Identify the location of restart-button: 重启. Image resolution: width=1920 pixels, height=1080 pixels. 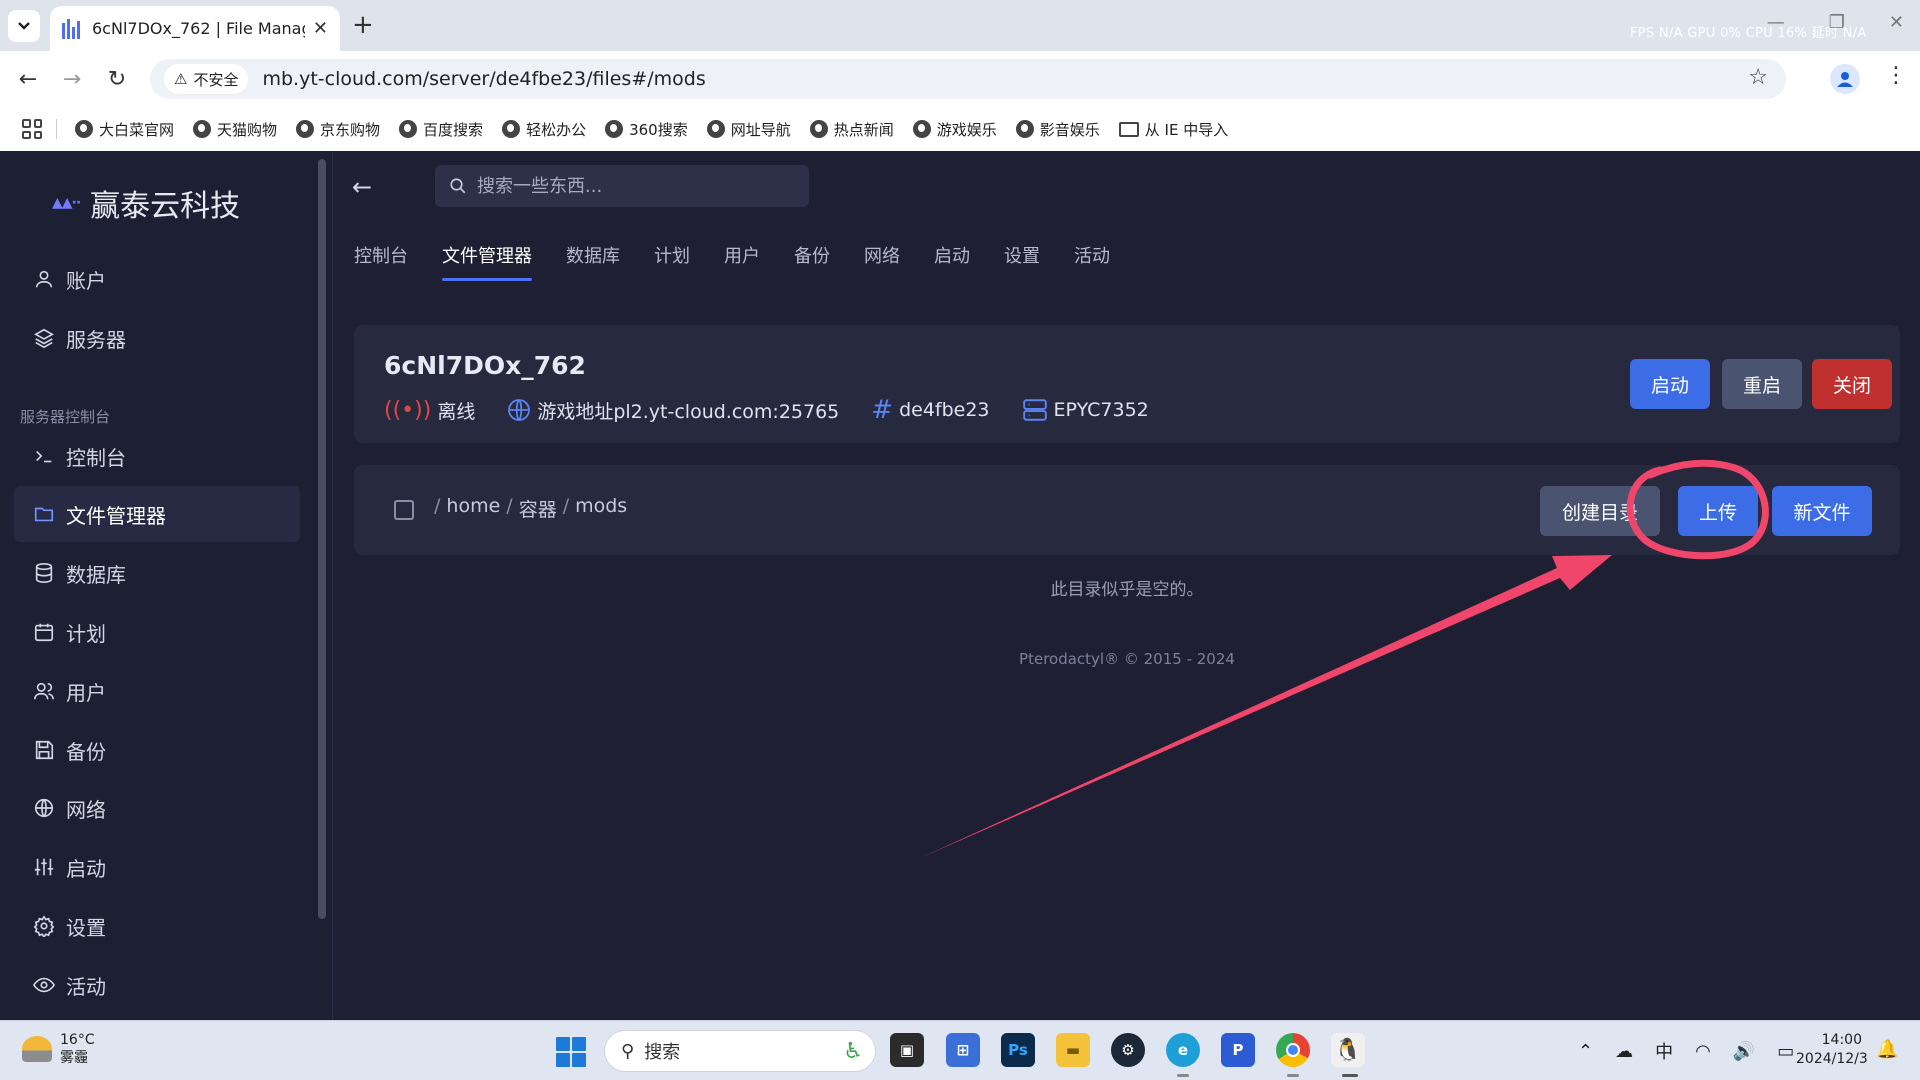
(1762, 384).